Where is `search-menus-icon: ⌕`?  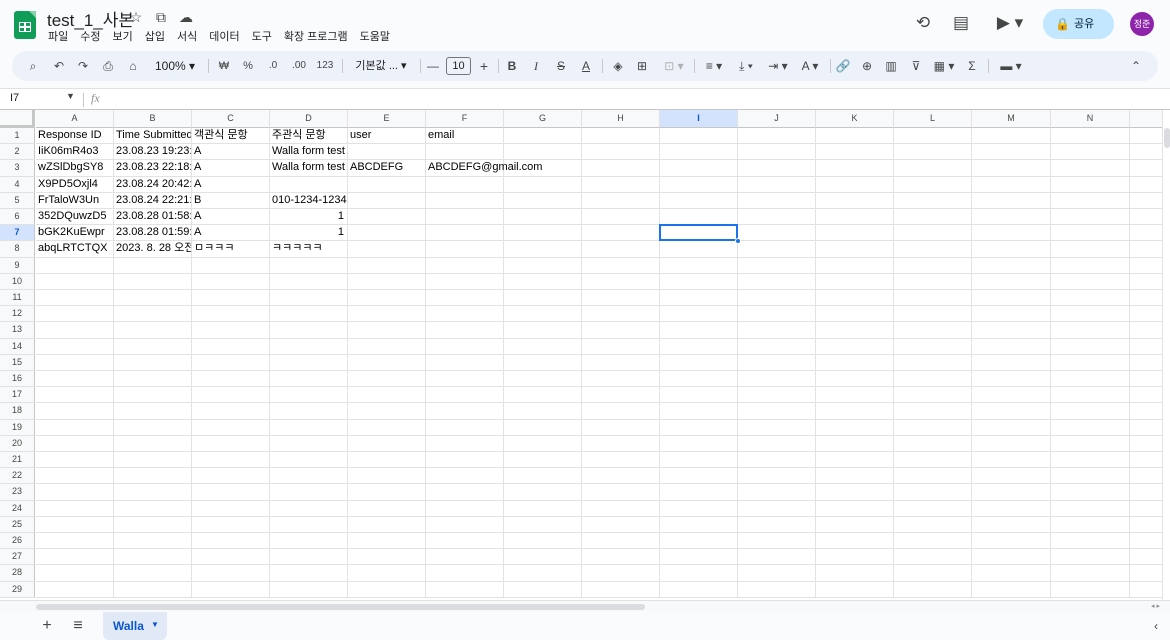 search-menus-icon: ⌕ is located at coordinates (33, 66).